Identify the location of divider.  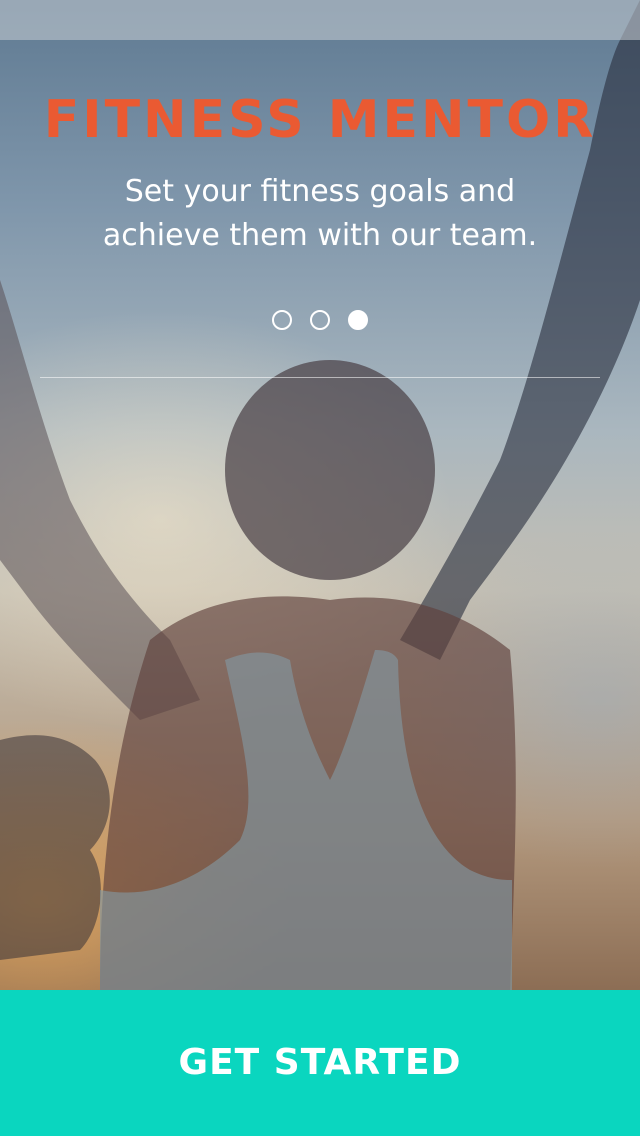
(320, 377).